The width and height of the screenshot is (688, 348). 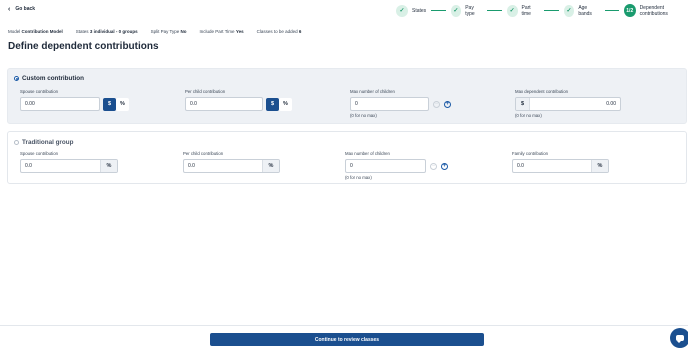 What do you see at coordinates (419, 10) in the screenshot?
I see `step-label: States` at bounding box center [419, 10].